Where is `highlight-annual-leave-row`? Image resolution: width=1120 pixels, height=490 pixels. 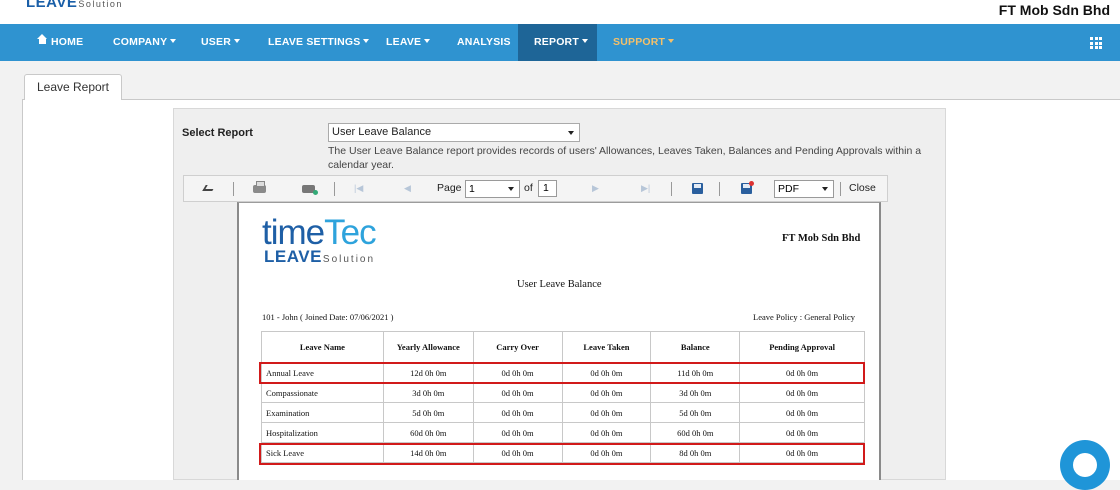 highlight-annual-leave-row is located at coordinates (562, 373).